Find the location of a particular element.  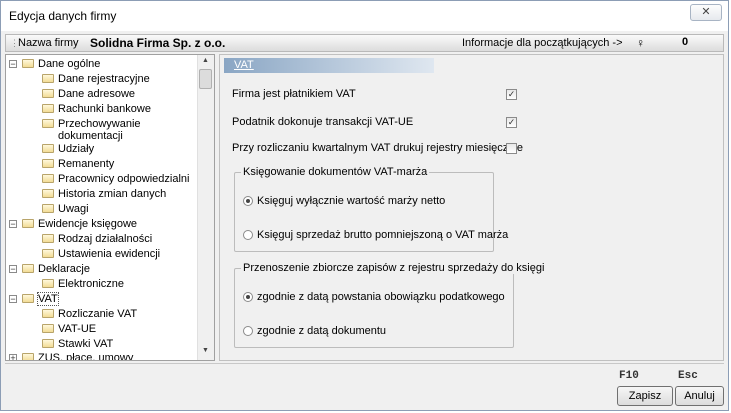

scroll-down-arrow-icon: ▼ is located at coordinates (205, 350).